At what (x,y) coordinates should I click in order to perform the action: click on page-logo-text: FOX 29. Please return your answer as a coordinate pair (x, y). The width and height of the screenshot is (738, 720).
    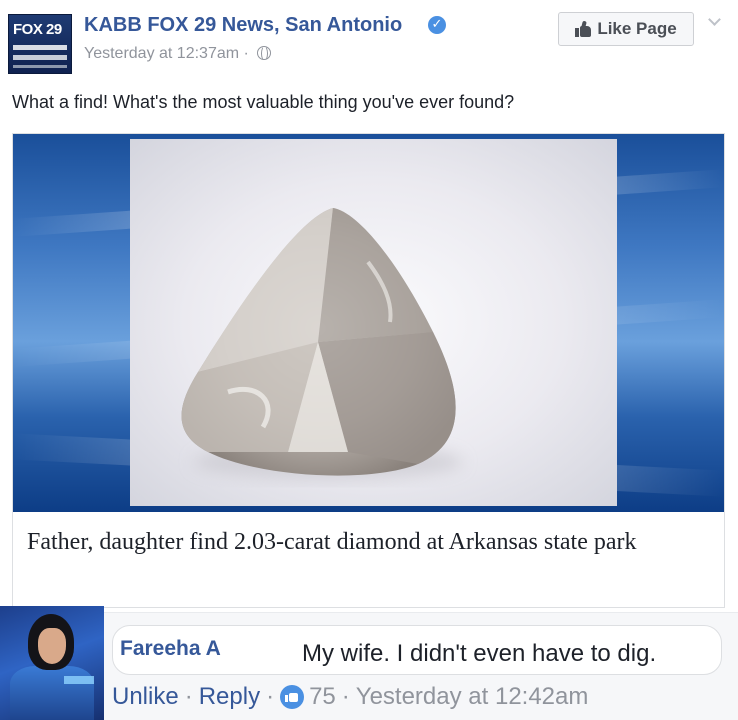
    Looking at the image, I should click on (37, 29).